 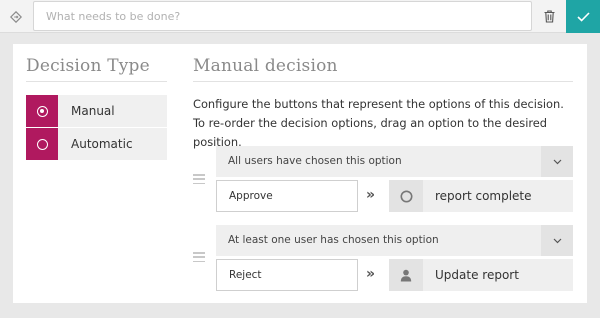 What do you see at coordinates (333, 240) in the screenshot?
I see `condition-label: At least one user has chosen this option` at bounding box center [333, 240].